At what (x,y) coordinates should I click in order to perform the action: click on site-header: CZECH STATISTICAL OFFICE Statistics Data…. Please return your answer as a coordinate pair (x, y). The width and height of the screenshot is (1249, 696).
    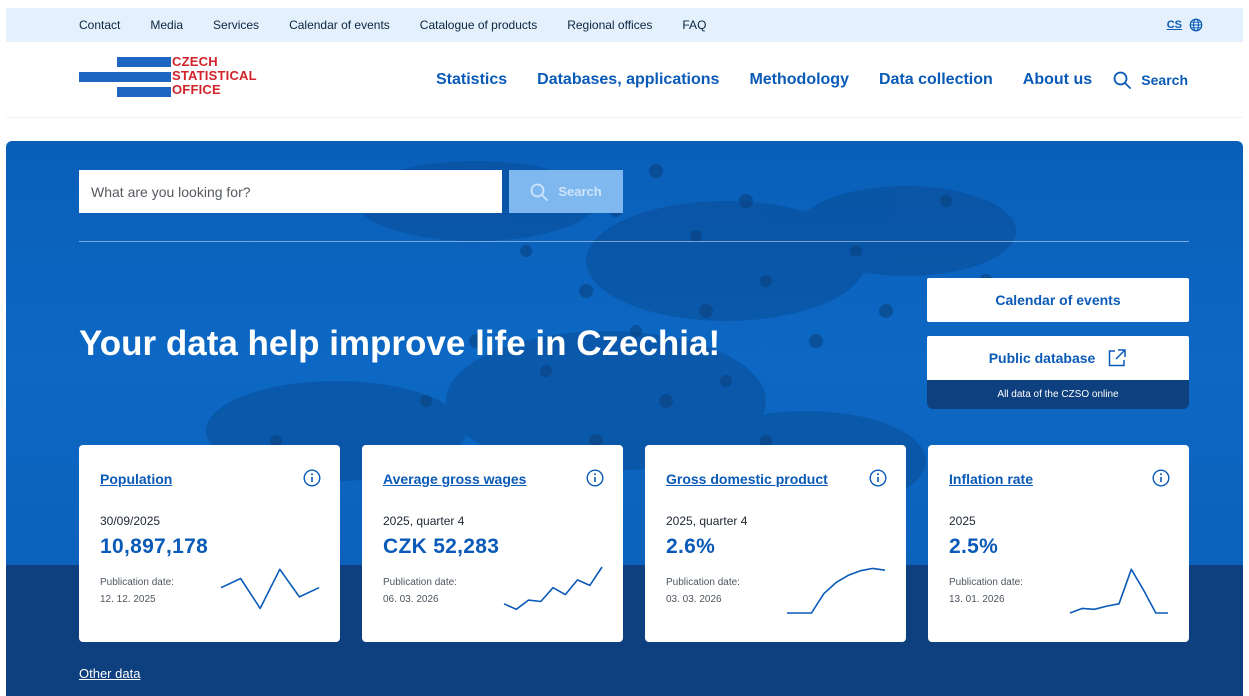
    Looking at the image, I should click on (624, 80).